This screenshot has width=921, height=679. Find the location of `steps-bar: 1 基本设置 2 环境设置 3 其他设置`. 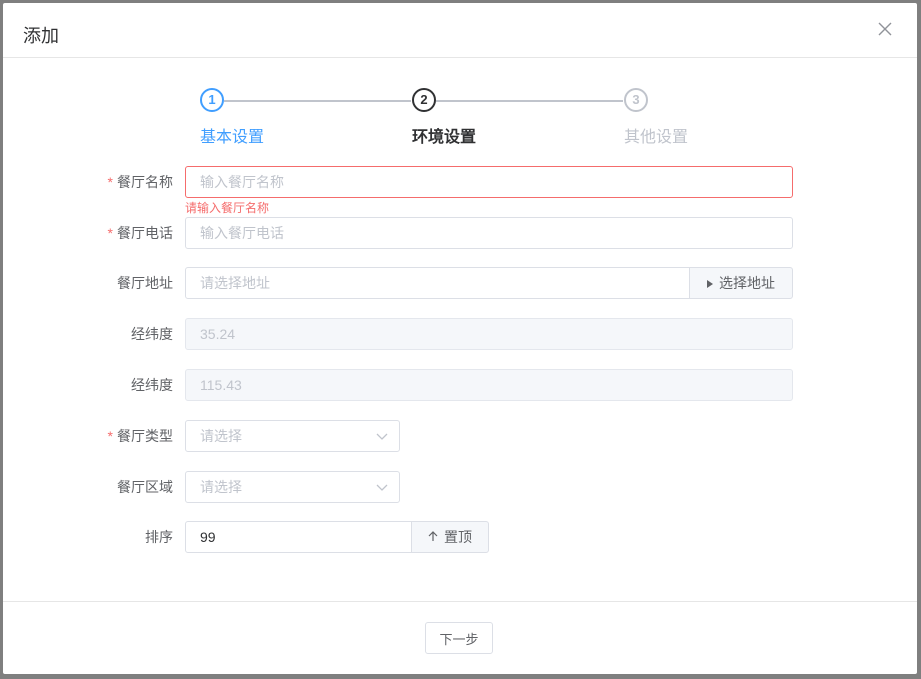

steps-bar: 1 基本设置 2 环境设置 3 其他设置 is located at coordinates (460, 118).